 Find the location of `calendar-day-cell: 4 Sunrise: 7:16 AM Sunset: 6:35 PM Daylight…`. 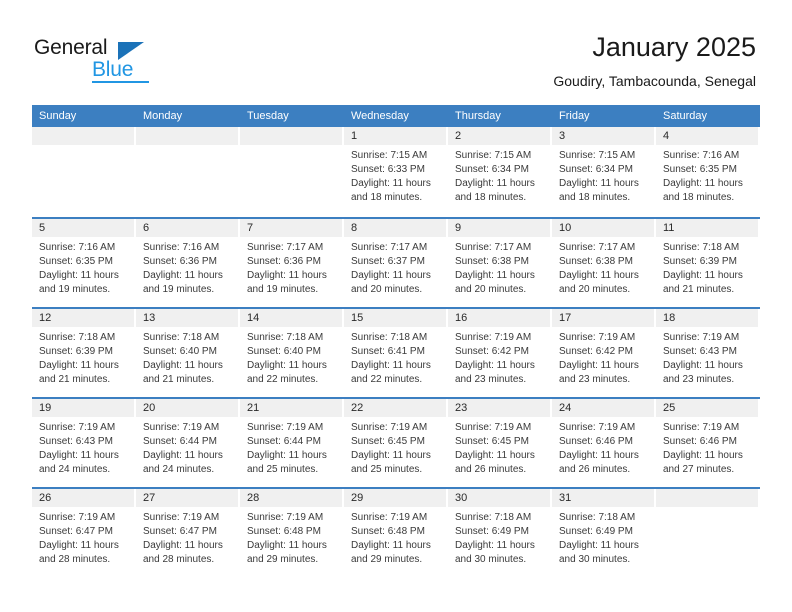

calendar-day-cell: 4 Sunrise: 7:16 AM Sunset: 6:35 PM Daylight… is located at coordinates (708, 172).